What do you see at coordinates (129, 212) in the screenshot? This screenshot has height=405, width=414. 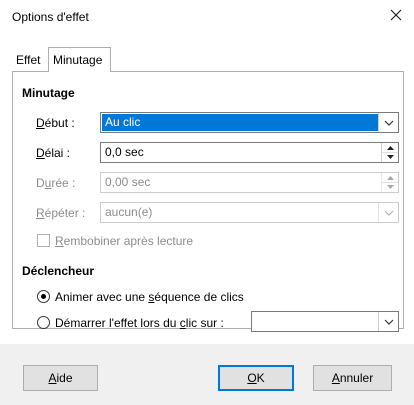 I see `repeter-value: aucun(e)` at bounding box center [129, 212].